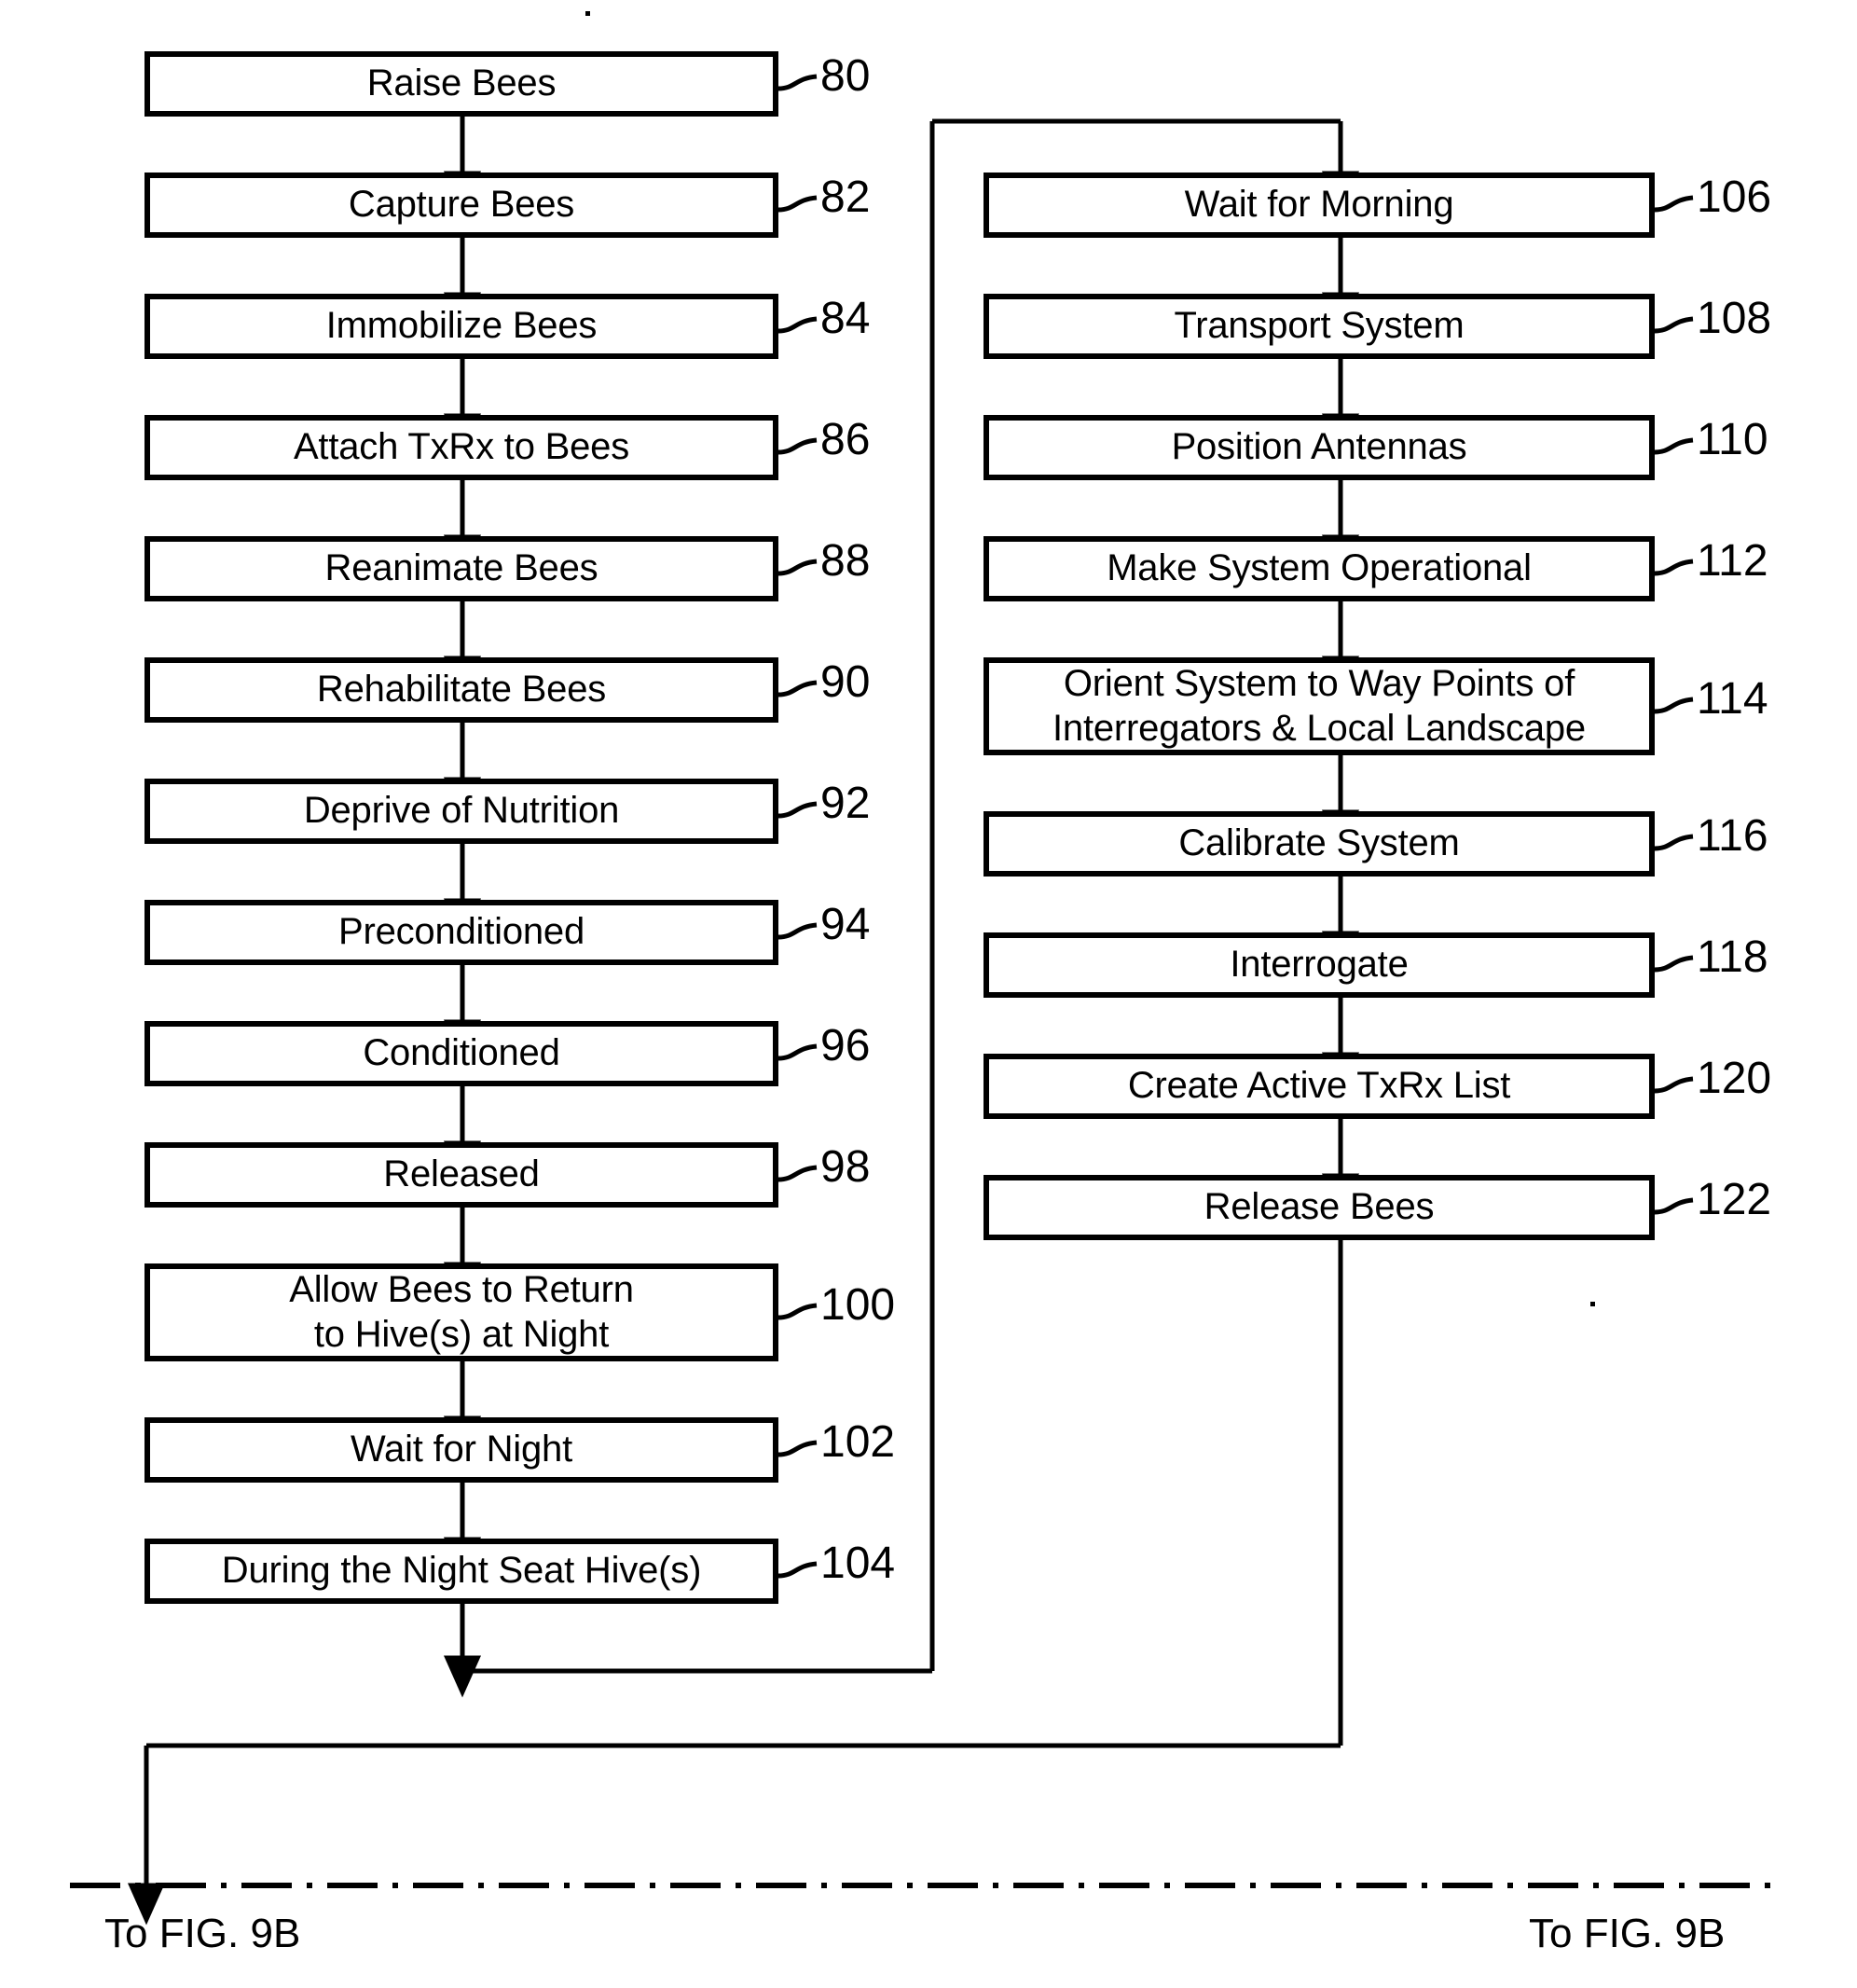  I want to click on process-node-84: Immobilize Bees, so click(461, 326).